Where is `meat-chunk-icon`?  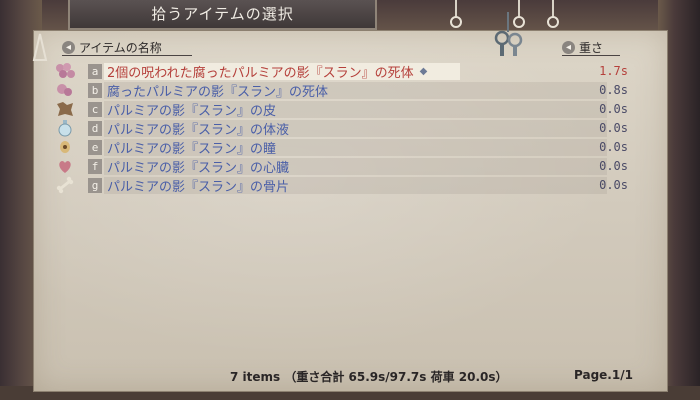 meat-chunk-icon is located at coordinates (65, 90).